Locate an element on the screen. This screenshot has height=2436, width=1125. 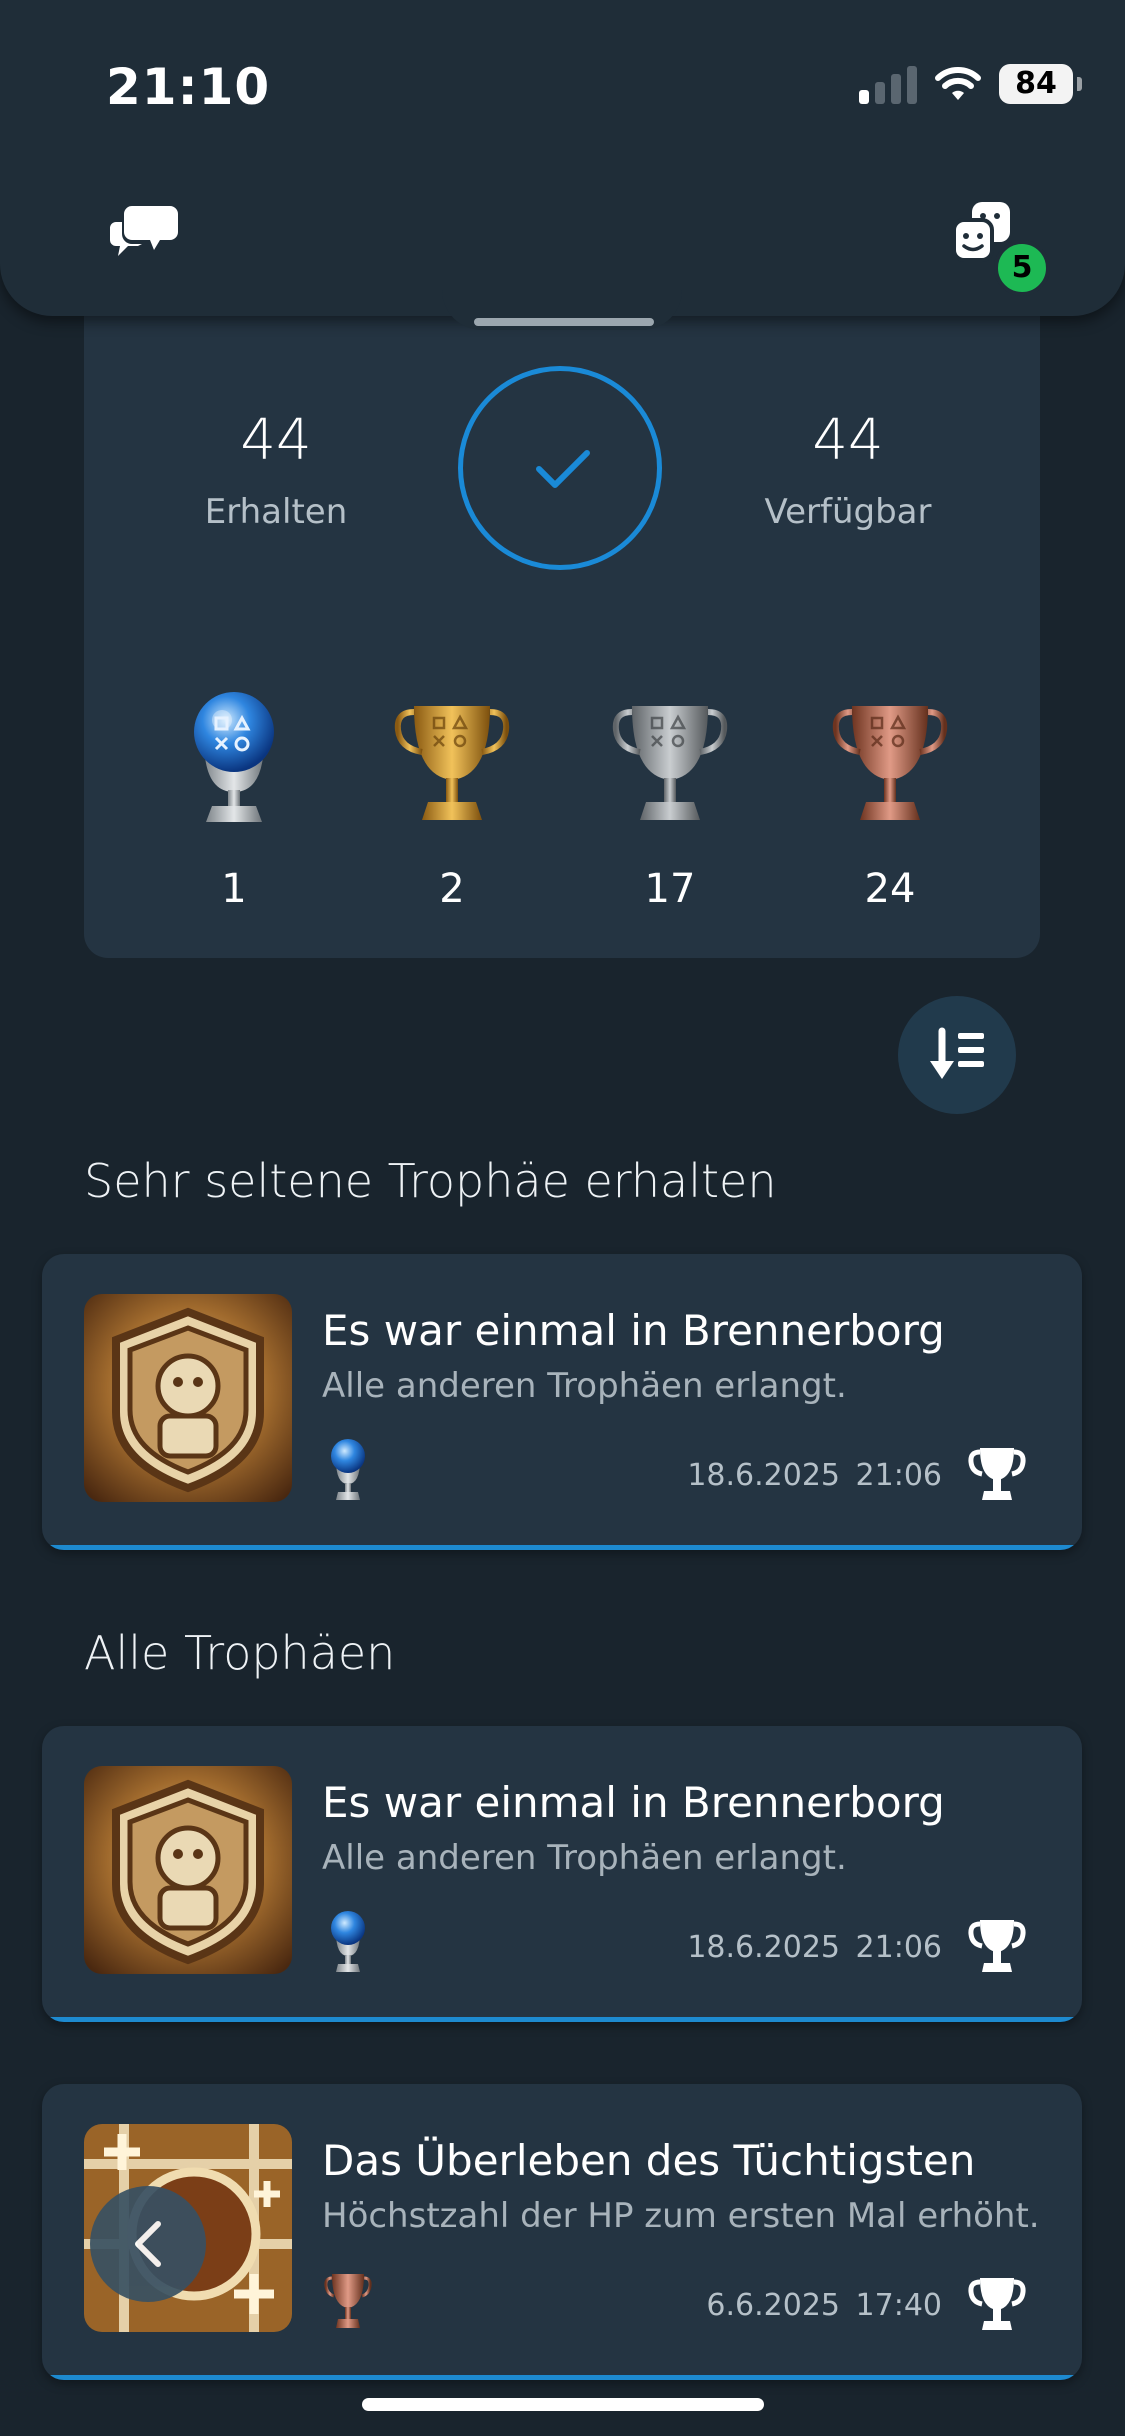
friends-badge: 5 is located at coordinates (1022, 268).